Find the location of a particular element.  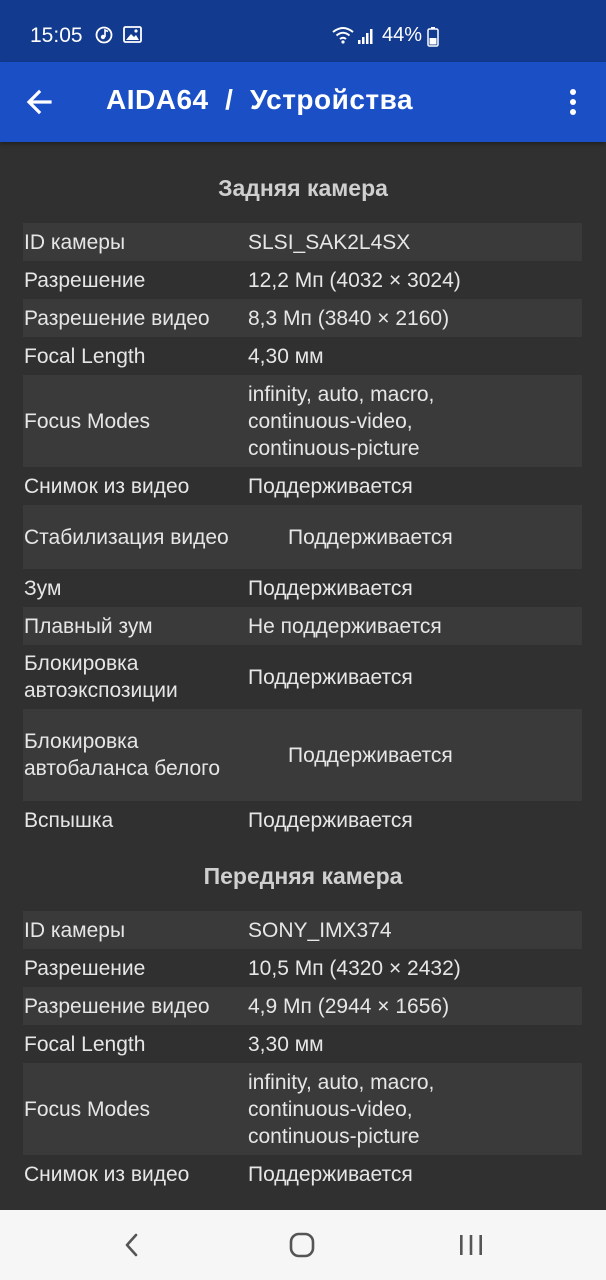

table-row: Стабилизация видео Поддерживается is located at coordinates (302, 537).